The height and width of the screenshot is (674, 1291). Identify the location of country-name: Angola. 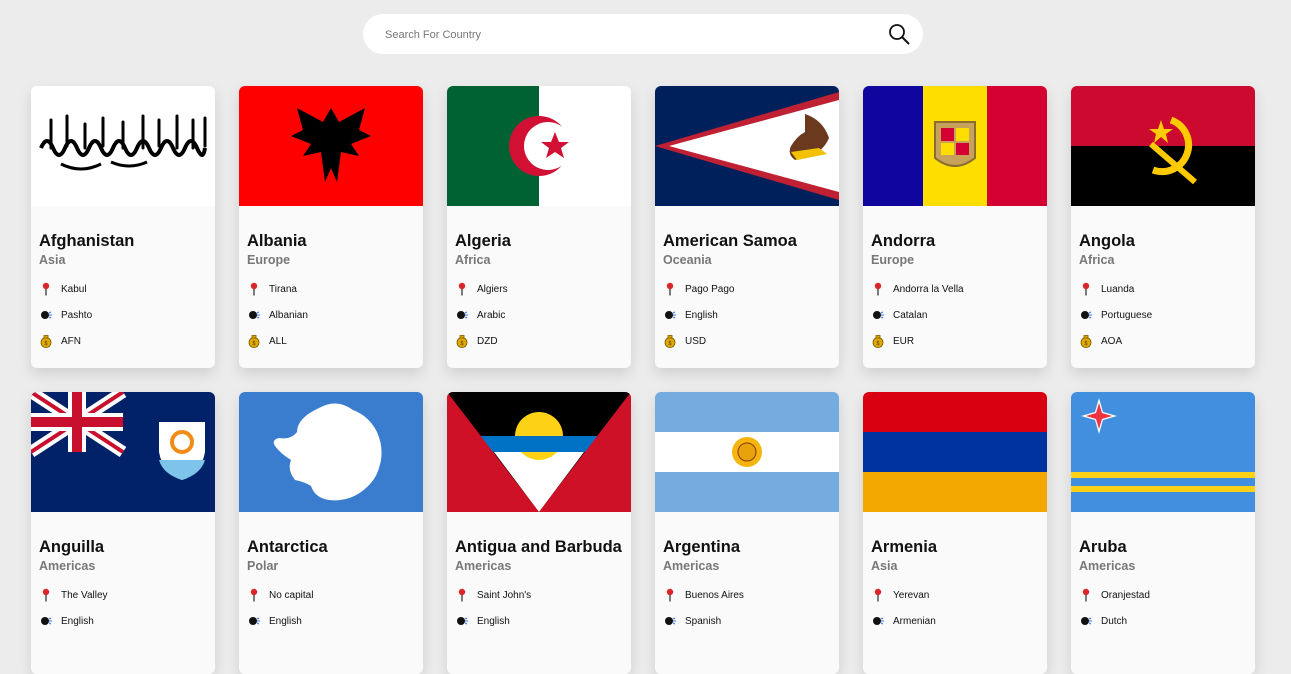
(1107, 241).